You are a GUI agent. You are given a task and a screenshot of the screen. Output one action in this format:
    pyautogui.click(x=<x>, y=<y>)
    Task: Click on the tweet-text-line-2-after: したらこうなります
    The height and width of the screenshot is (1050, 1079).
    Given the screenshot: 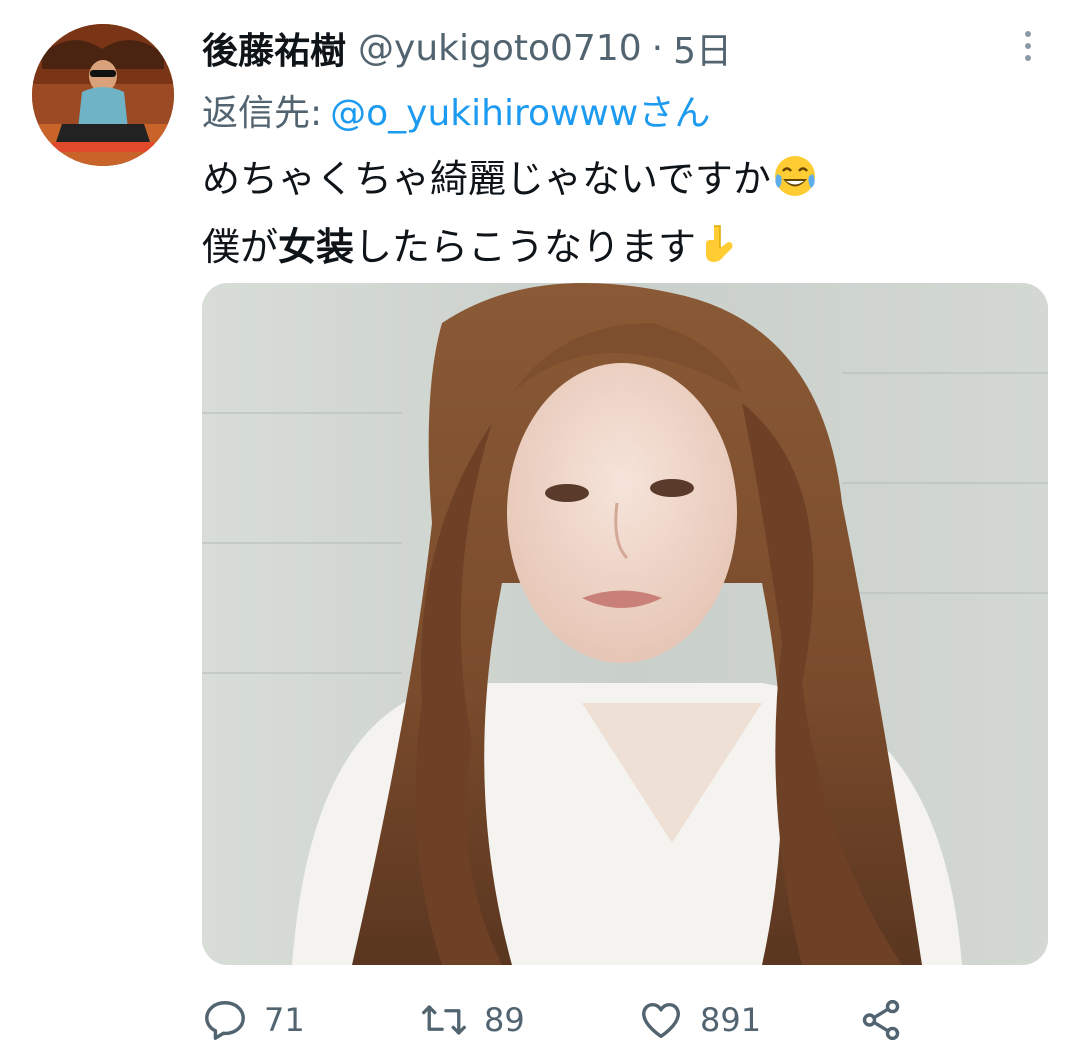 What is the action you would take?
    pyautogui.click(x=525, y=247)
    